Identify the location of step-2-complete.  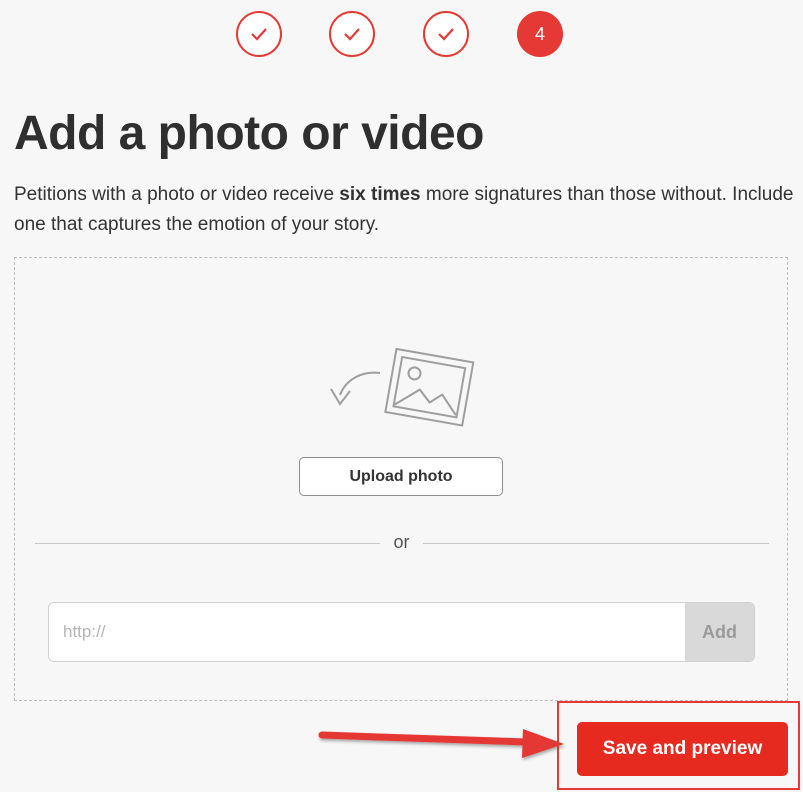
(352, 34).